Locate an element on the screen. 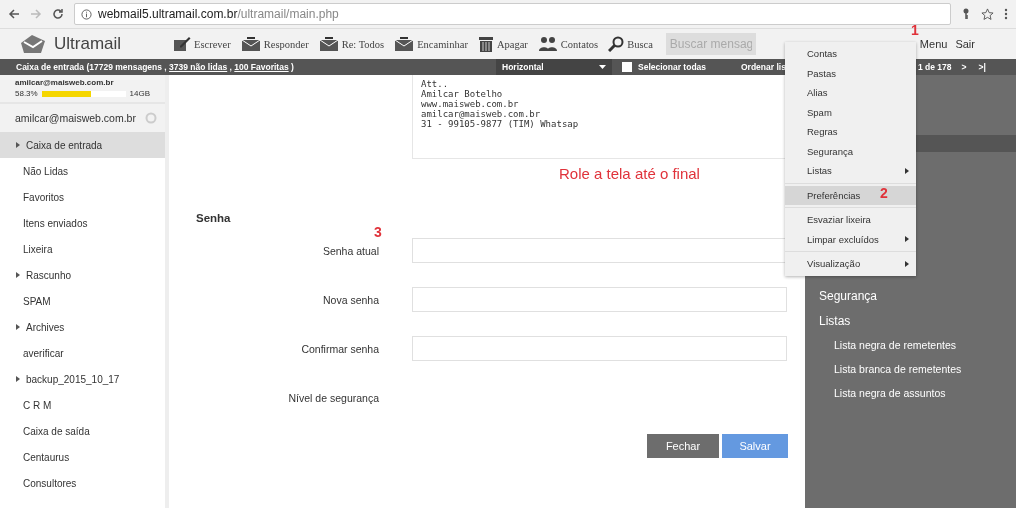 This screenshot has height=508, width=1016. more-icon is located at coordinates (1006, 14).